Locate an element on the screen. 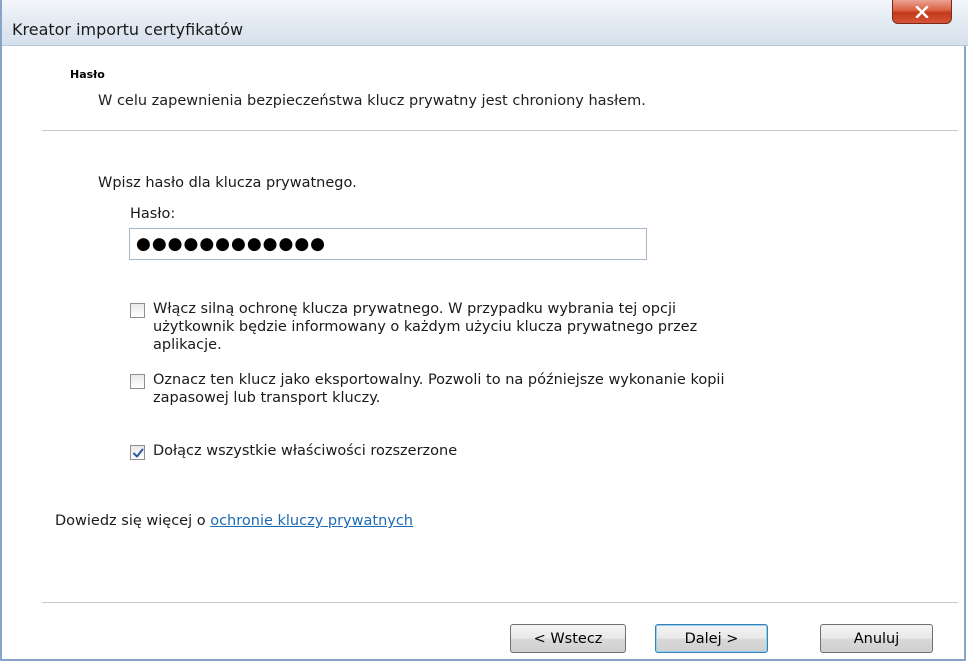 The width and height of the screenshot is (970, 663). close-icon is located at coordinates (922, 11).